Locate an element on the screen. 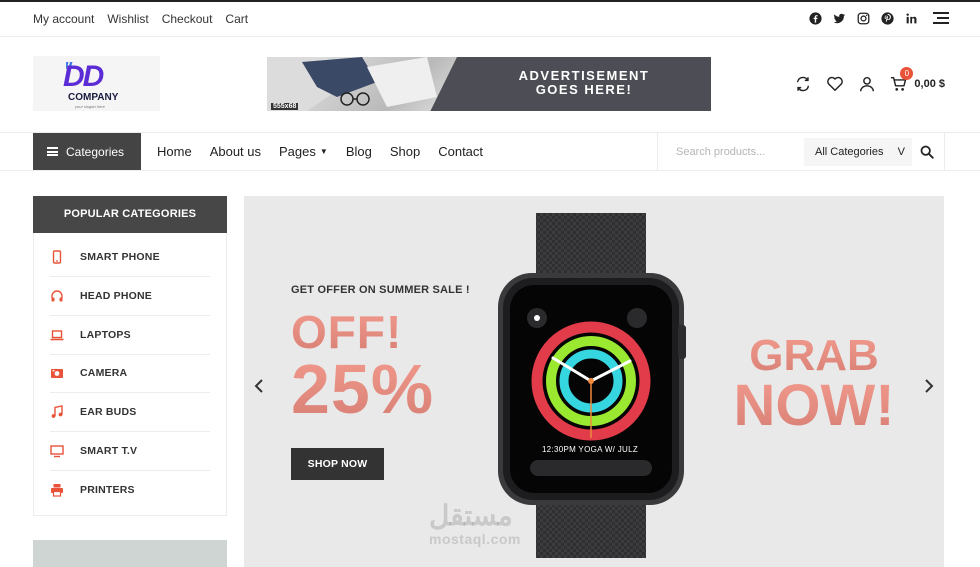 This screenshot has width=980, height=567. category-label: PRINTERS is located at coordinates (107, 489).